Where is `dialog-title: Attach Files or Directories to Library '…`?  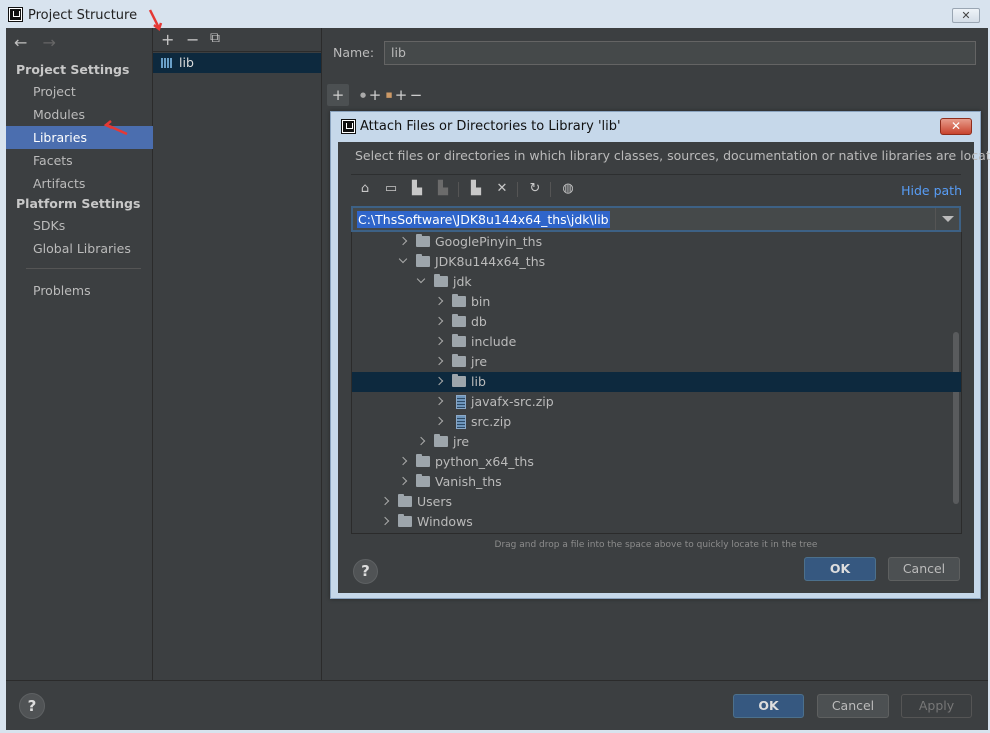
dialog-title: Attach Files or Directories to Library '… is located at coordinates (490, 126).